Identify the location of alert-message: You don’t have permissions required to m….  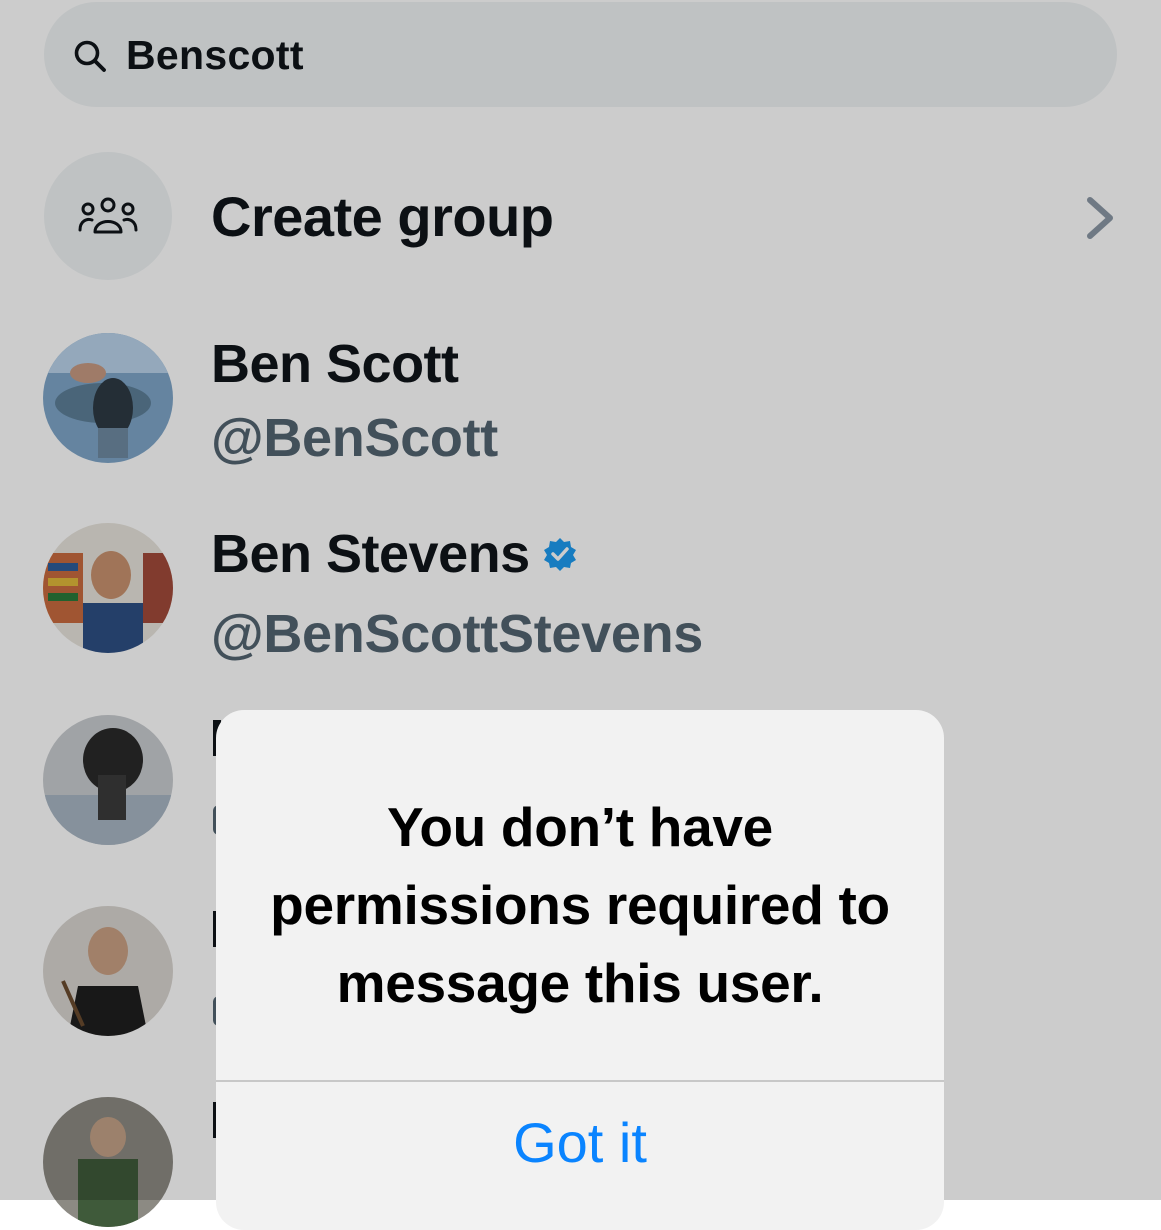
(580, 905).